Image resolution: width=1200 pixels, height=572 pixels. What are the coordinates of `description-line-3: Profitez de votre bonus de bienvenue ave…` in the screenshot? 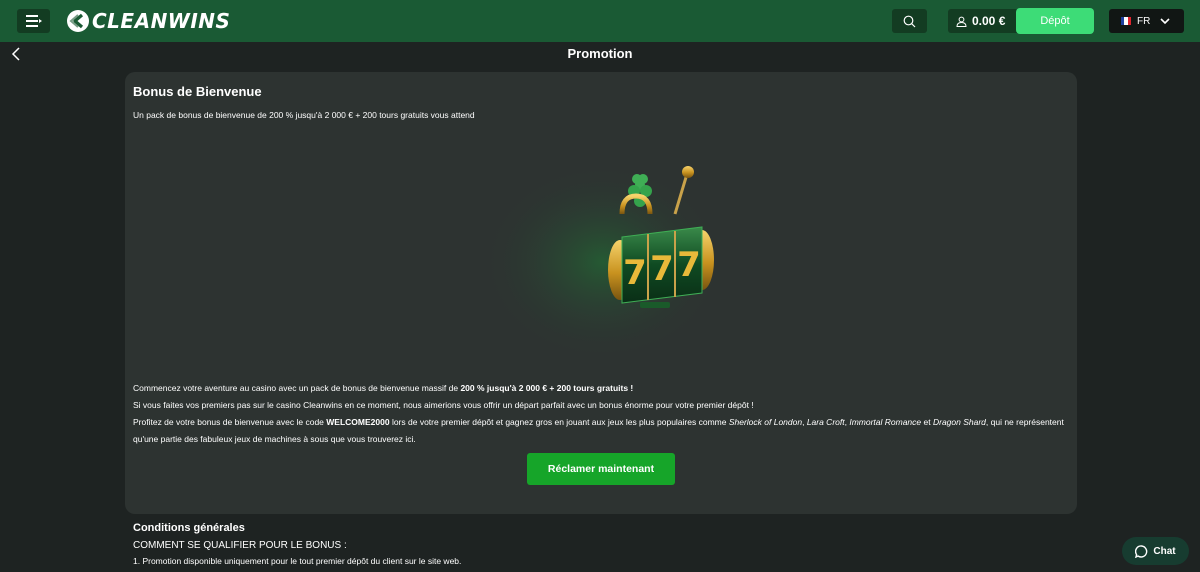 It's located at (600, 431).